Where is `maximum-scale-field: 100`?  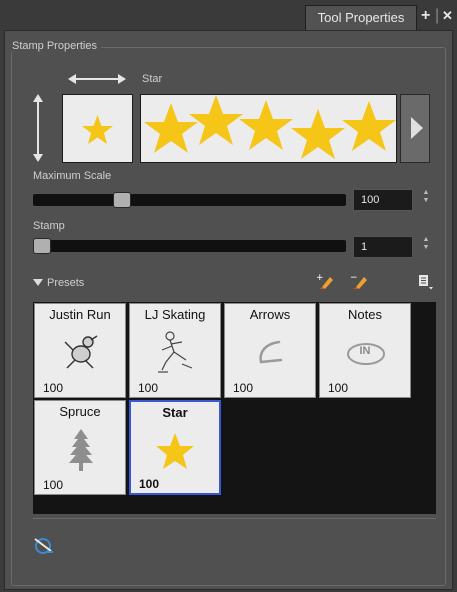 maximum-scale-field: 100 is located at coordinates (383, 200).